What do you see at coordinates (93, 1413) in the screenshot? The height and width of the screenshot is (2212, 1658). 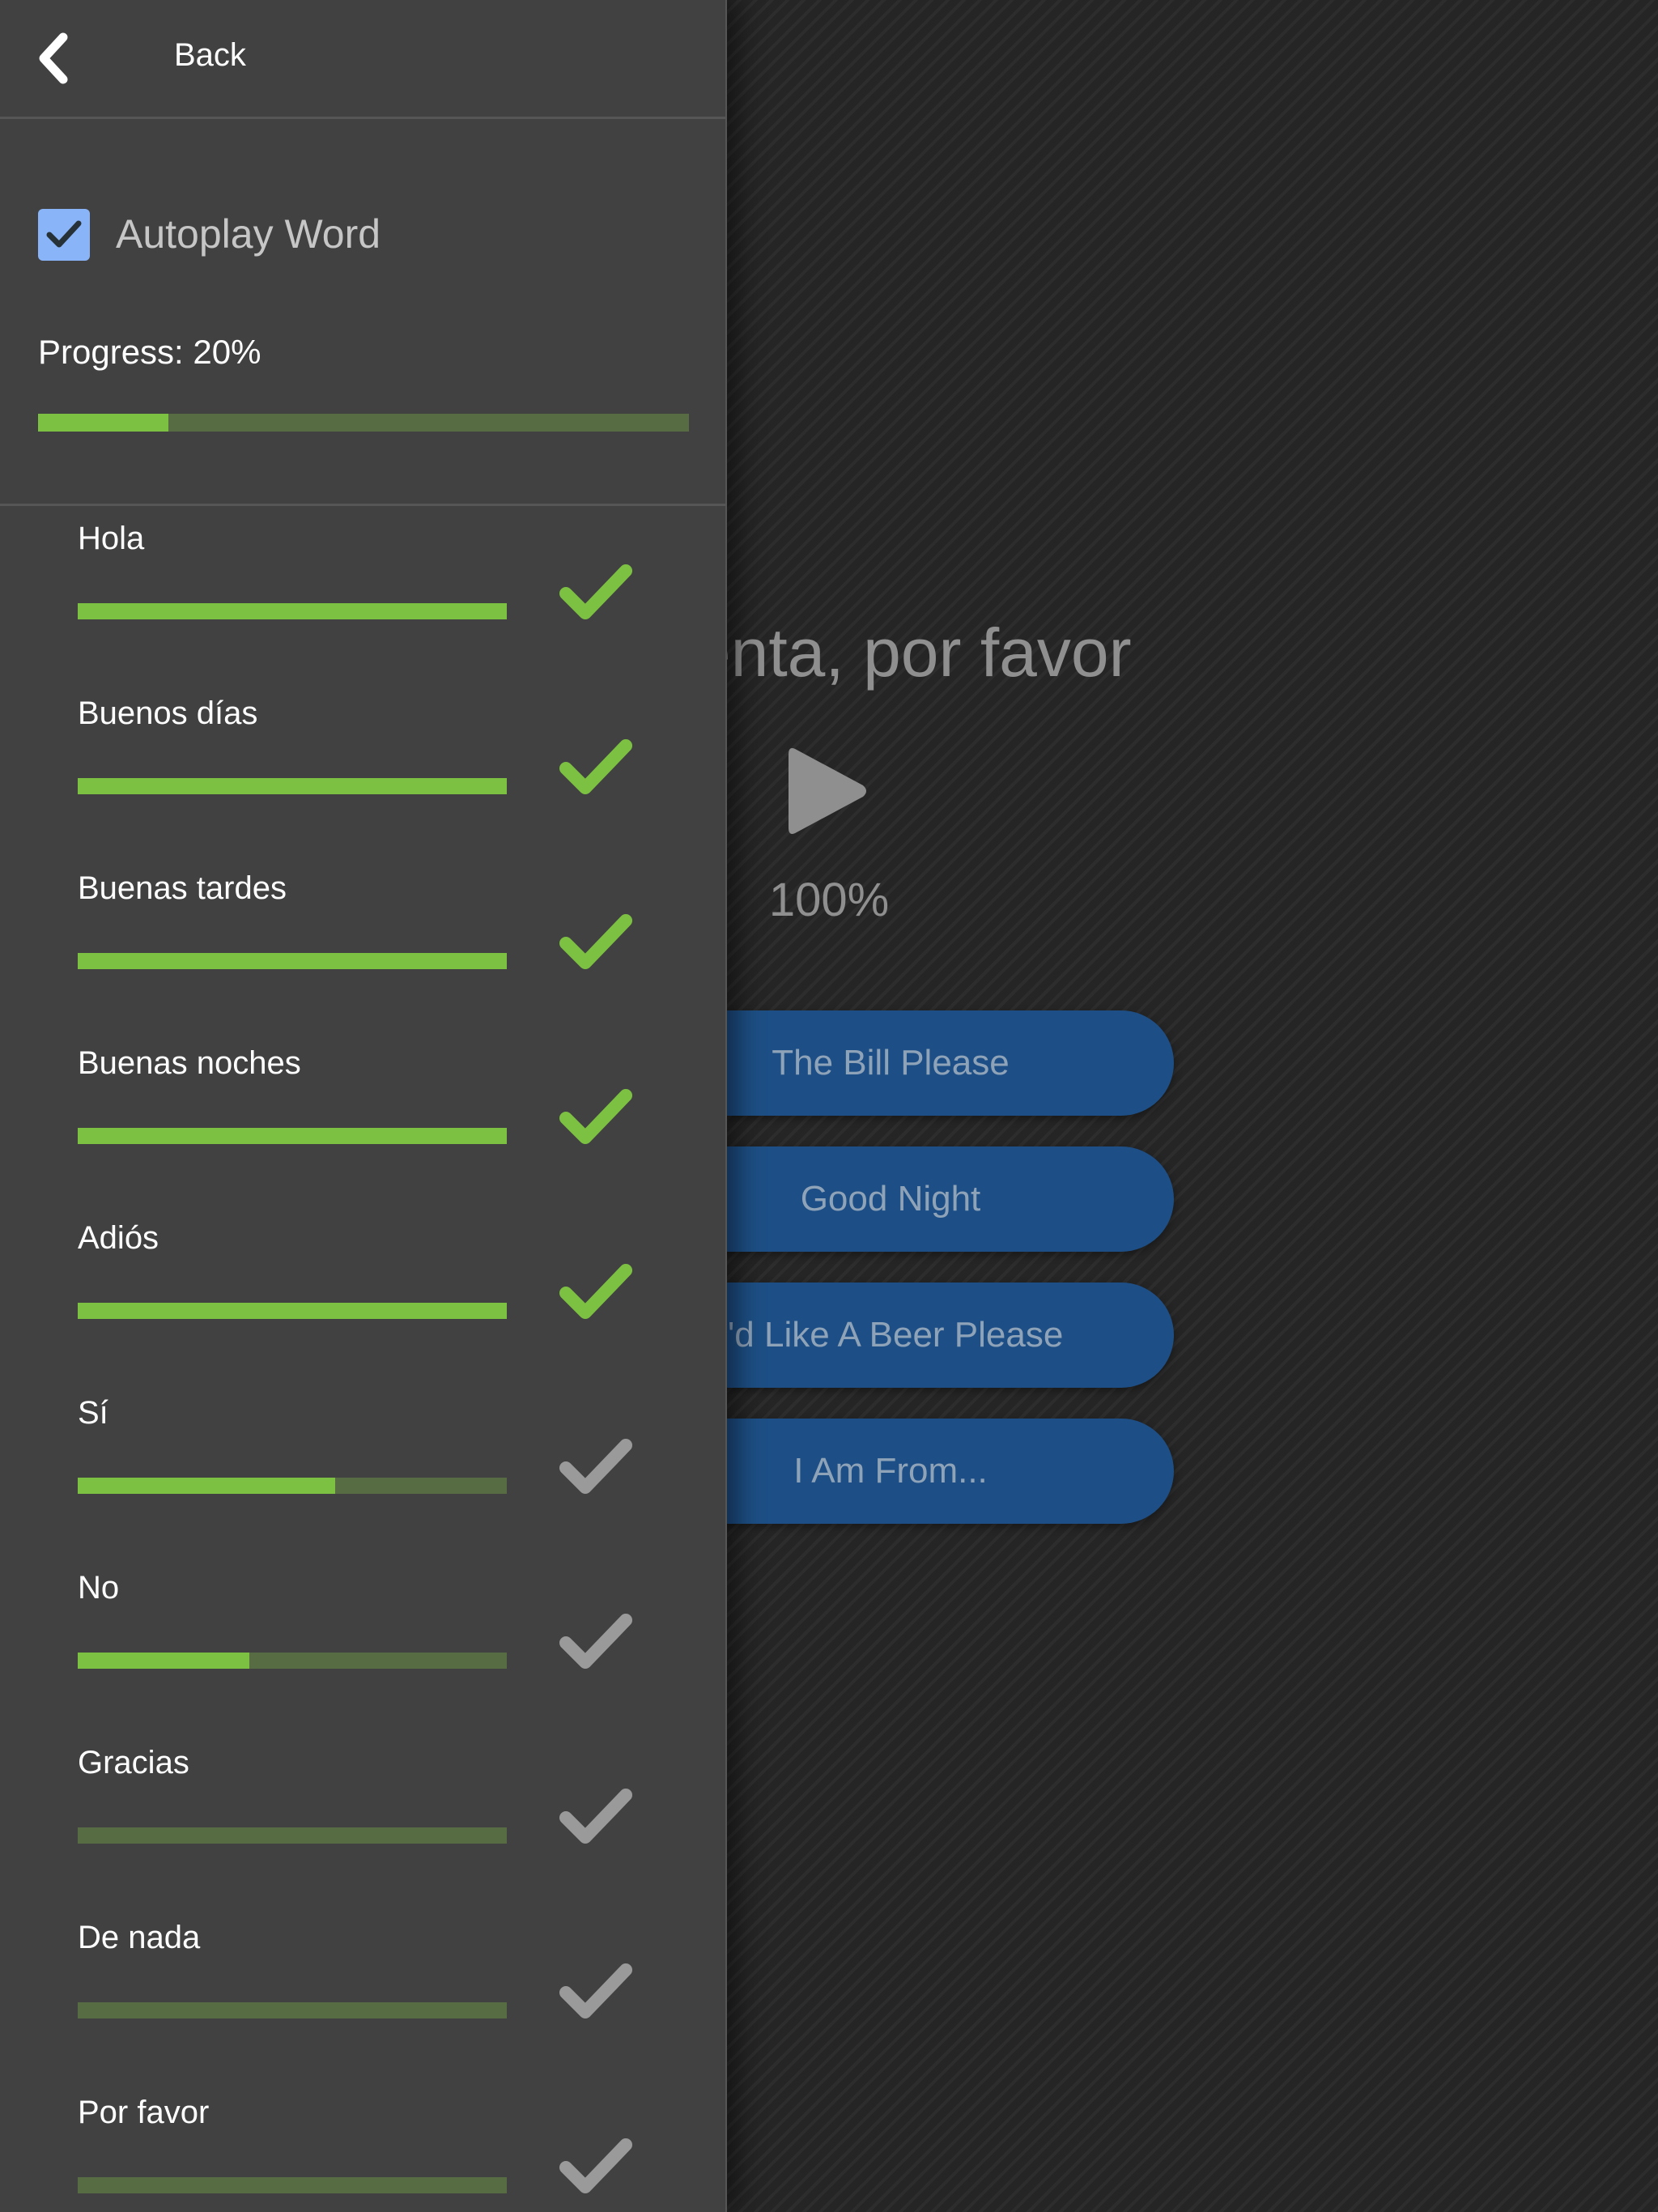 I see `word-label: Sí` at bounding box center [93, 1413].